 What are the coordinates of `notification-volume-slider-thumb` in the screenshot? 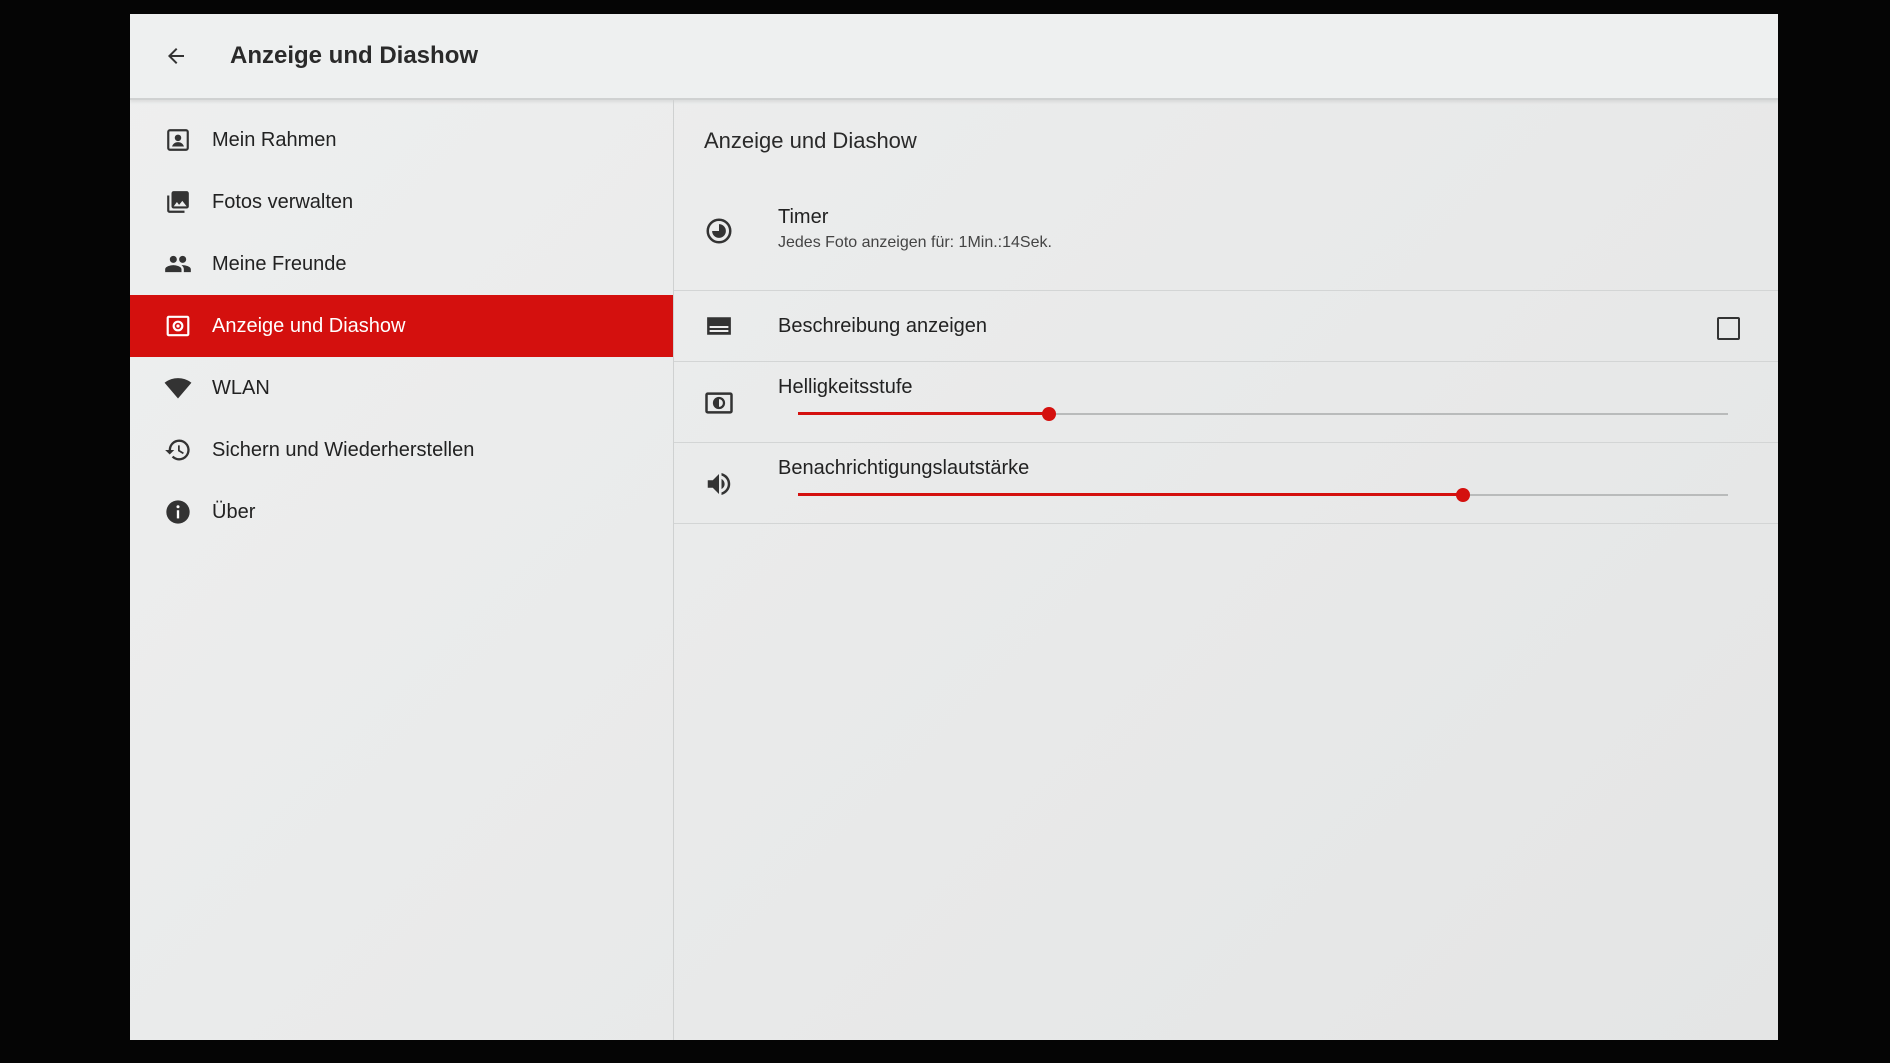 It's located at (1462, 495).